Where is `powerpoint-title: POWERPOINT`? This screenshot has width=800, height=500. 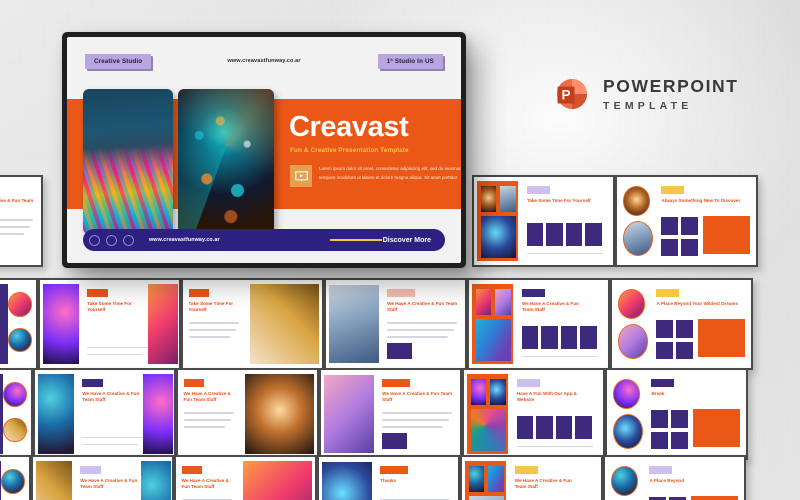 powerpoint-title: POWERPOINT is located at coordinates (671, 86).